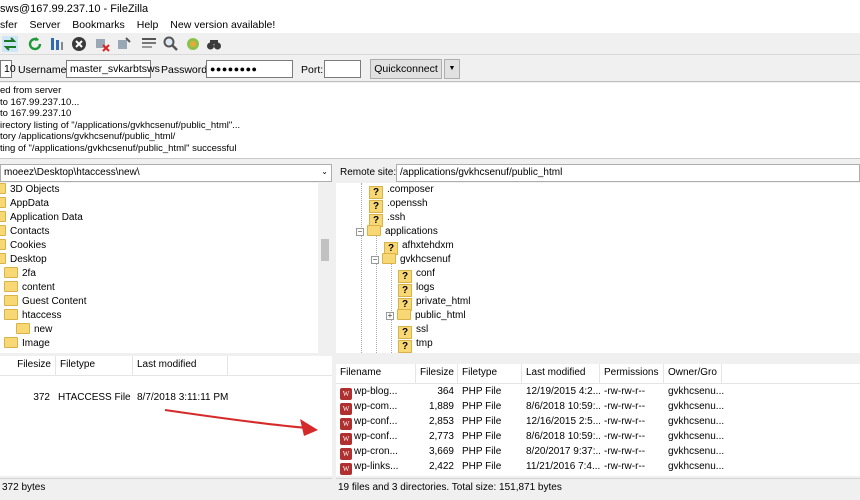  Describe the element at coordinates (222, 25) in the screenshot. I see `menu-new-version: New version available!` at that location.